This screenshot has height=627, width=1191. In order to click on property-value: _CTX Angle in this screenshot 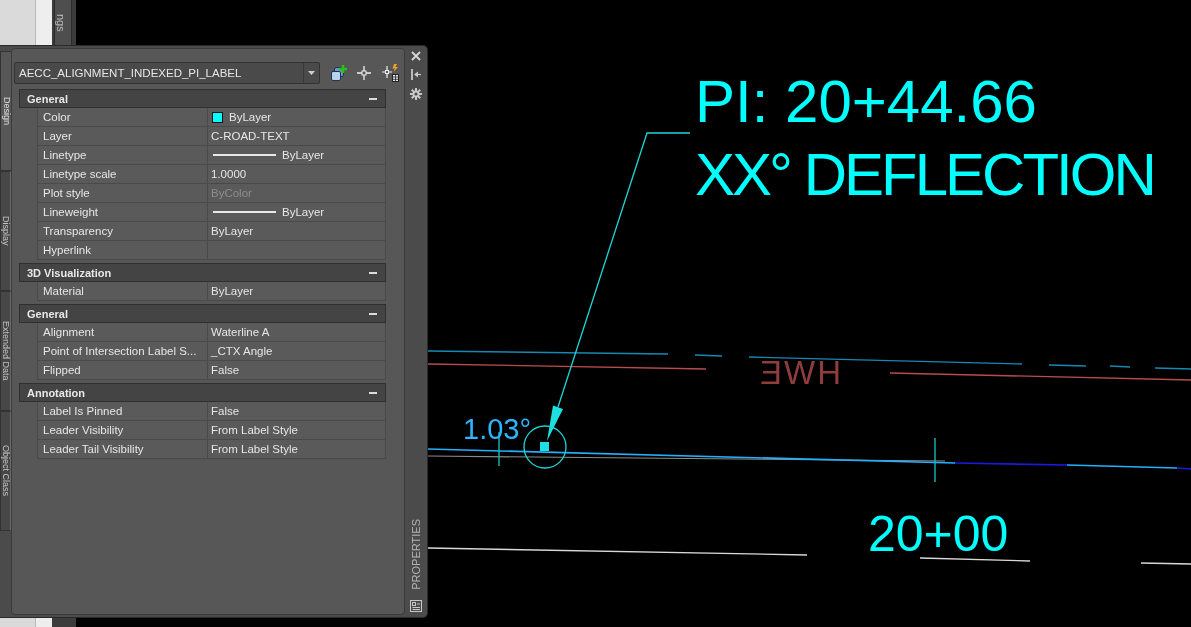, I will do `click(242, 351)`.